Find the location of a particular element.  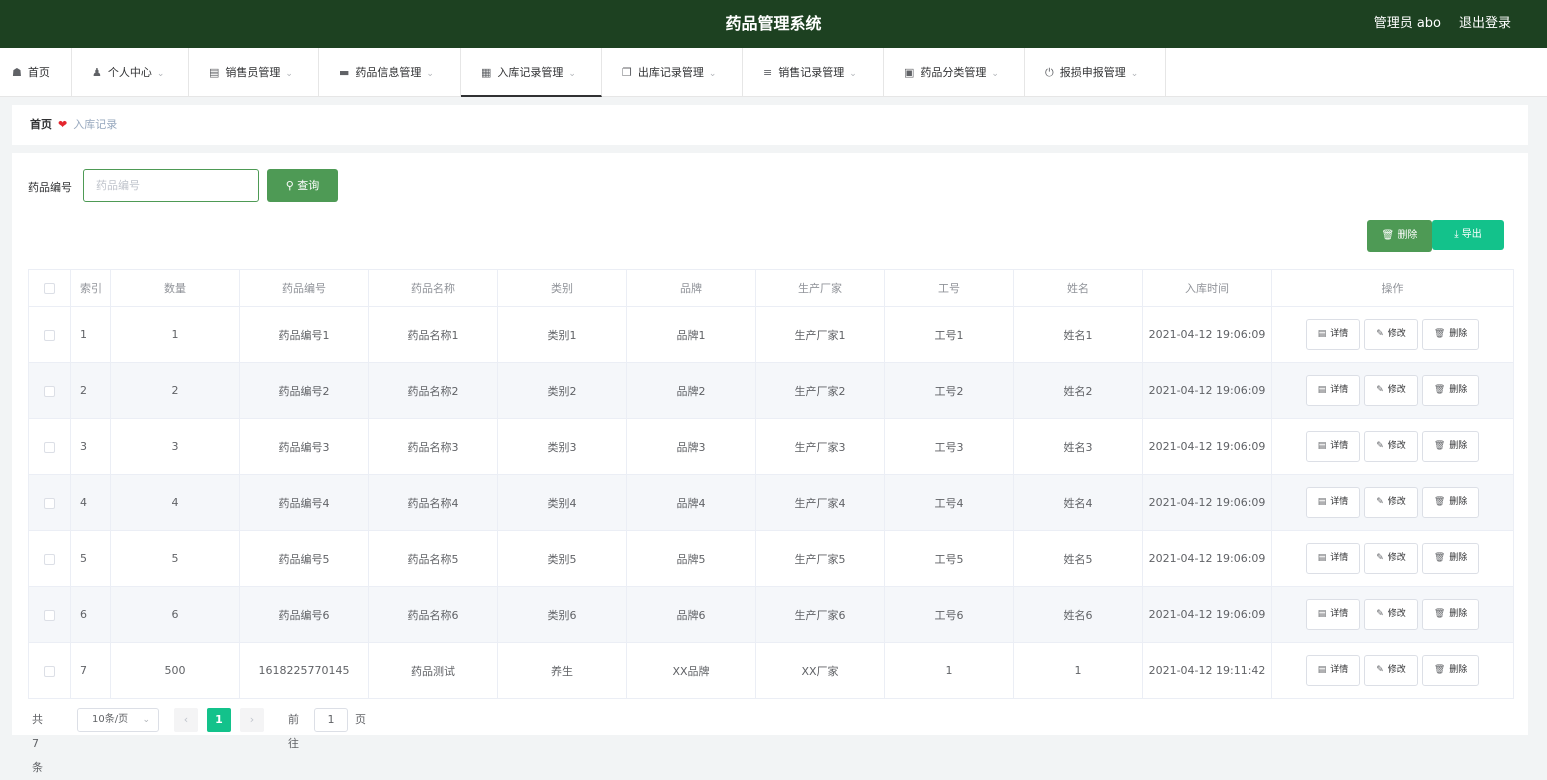

grid-icon: ▦ is located at coordinates (486, 72).